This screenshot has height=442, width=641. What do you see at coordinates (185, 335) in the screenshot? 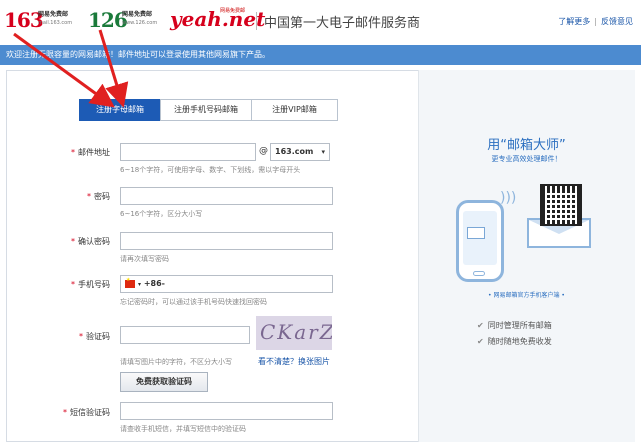
I see `captcha-input` at bounding box center [185, 335].